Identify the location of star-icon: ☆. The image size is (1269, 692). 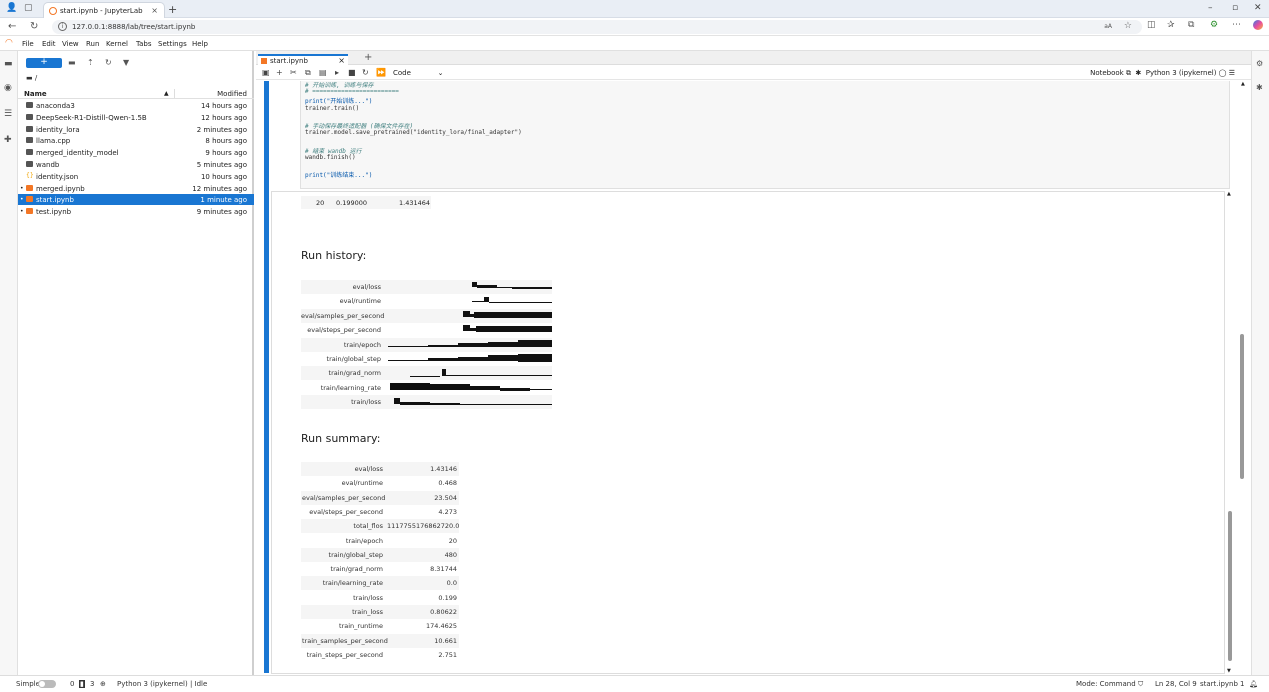
(1128, 26).